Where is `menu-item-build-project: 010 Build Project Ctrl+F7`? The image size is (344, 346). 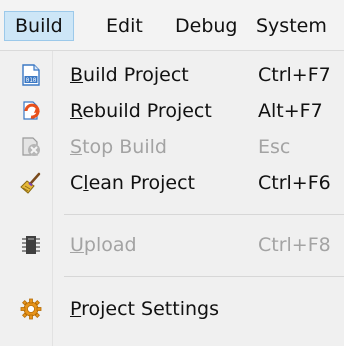
menu-item-build-project: 010 Build Project Ctrl+F7 is located at coordinates (172, 75).